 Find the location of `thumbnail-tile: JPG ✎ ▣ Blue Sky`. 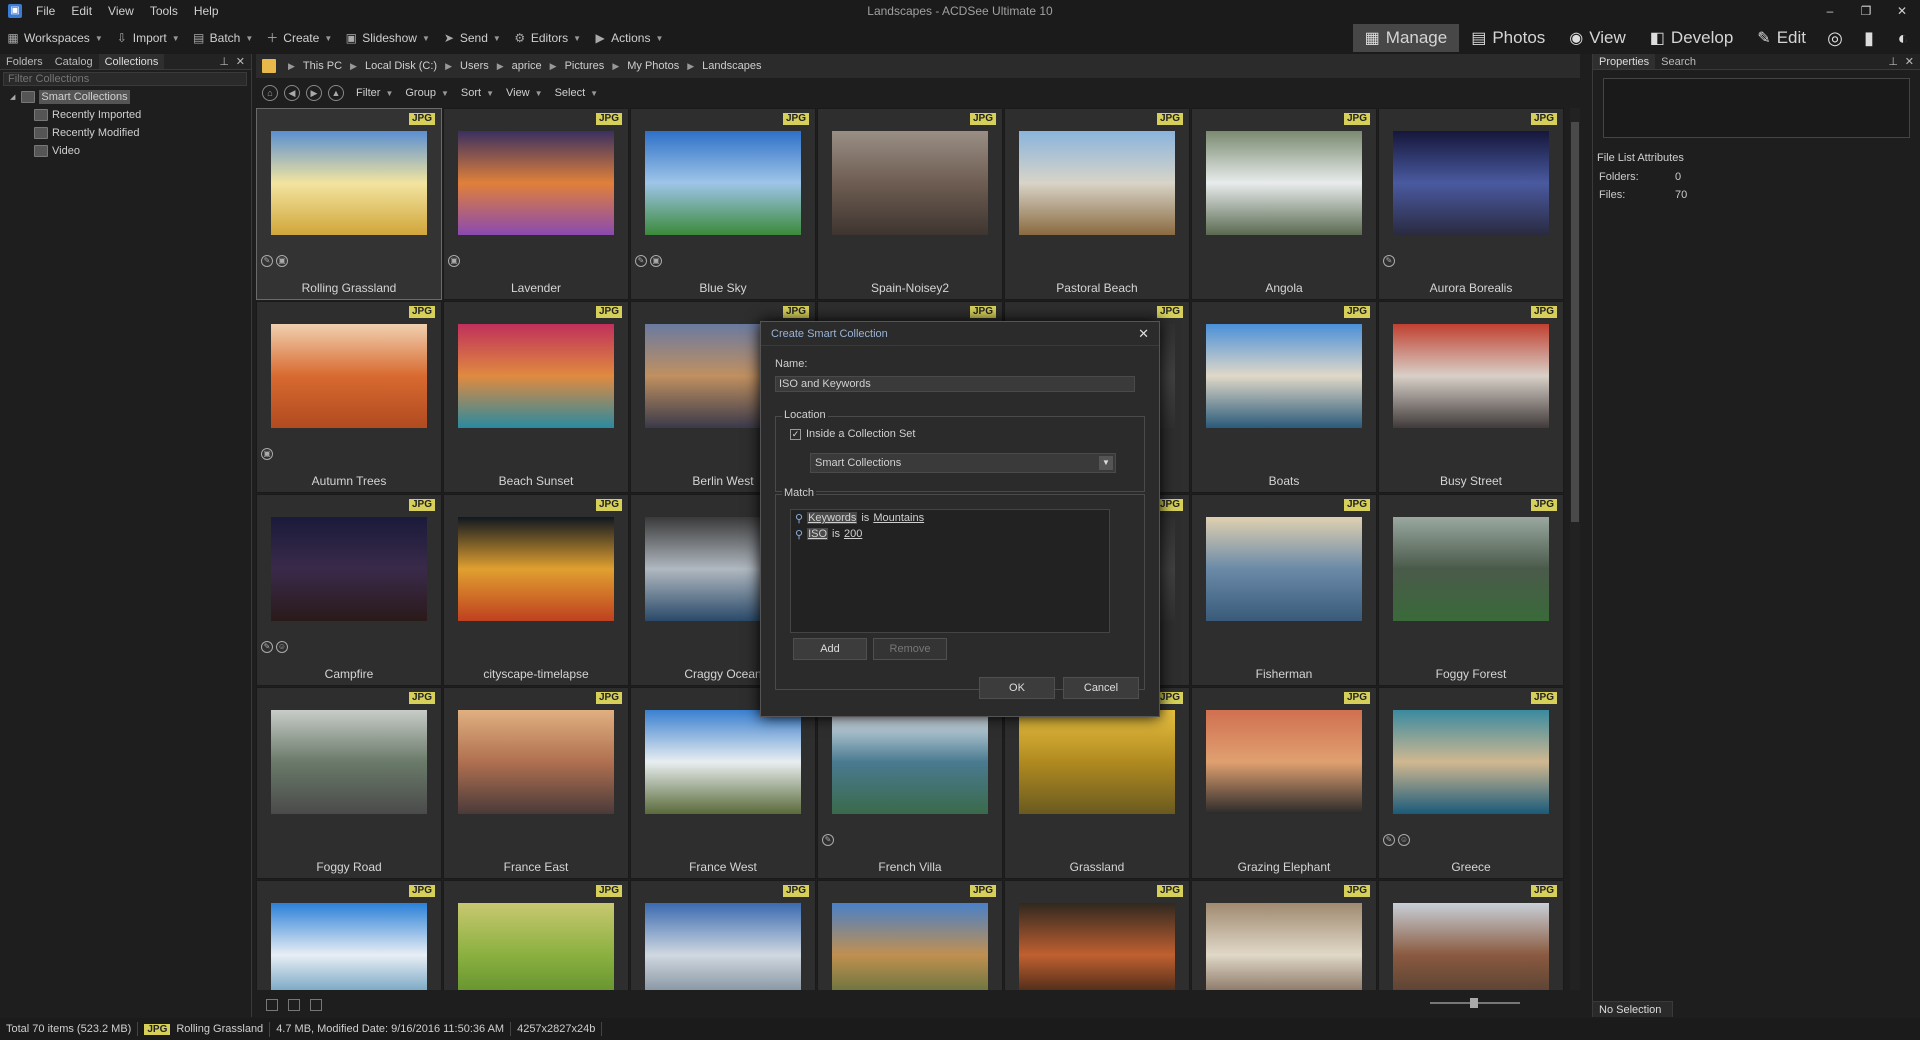

thumbnail-tile: JPG ✎ ▣ Blue Sky is located at coordinates (723, 204).